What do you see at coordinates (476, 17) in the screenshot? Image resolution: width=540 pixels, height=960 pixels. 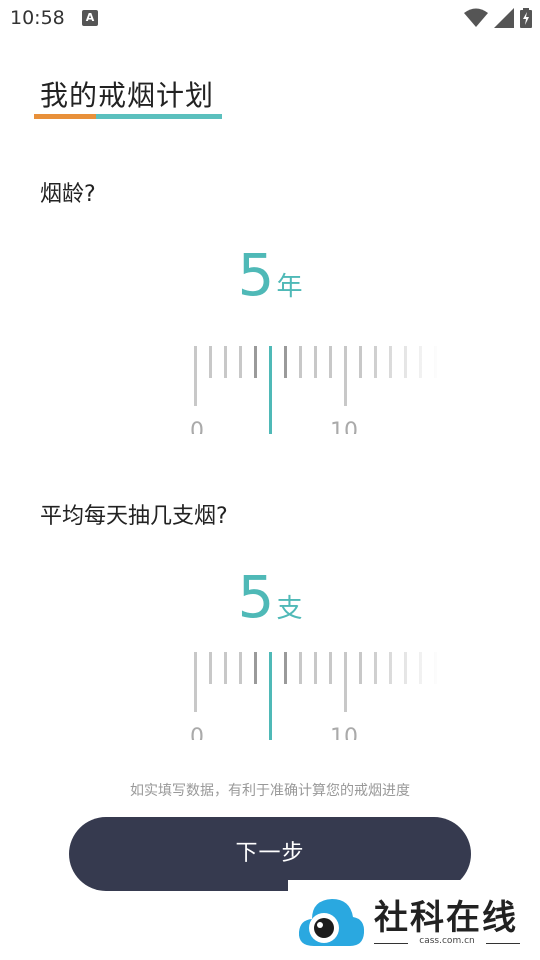 I see `wifi-icon` at bounding box center [476, 17].